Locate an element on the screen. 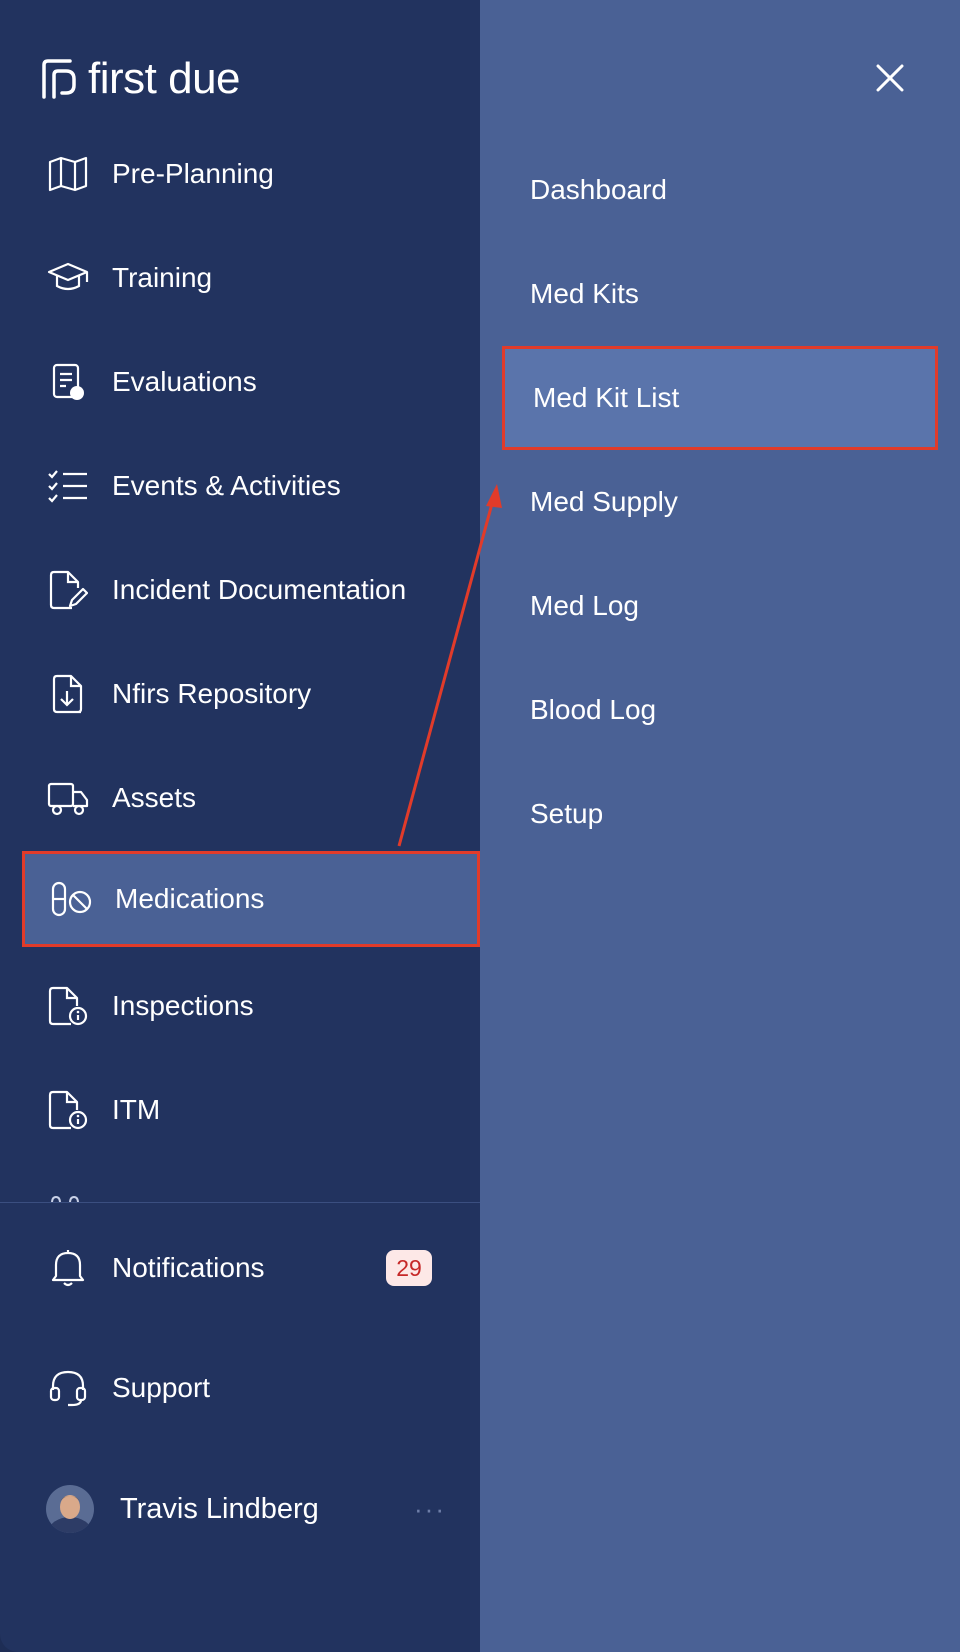 The image size is (960, 1652). submenu-label: Med Kit List is located at coordinates (606, 397).